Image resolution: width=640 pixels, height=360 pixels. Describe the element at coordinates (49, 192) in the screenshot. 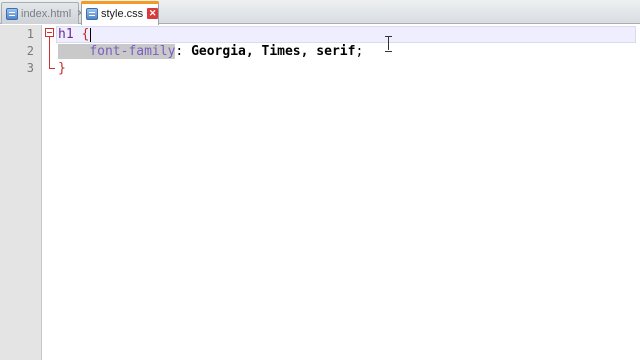

I see `fold-margin` at that location.